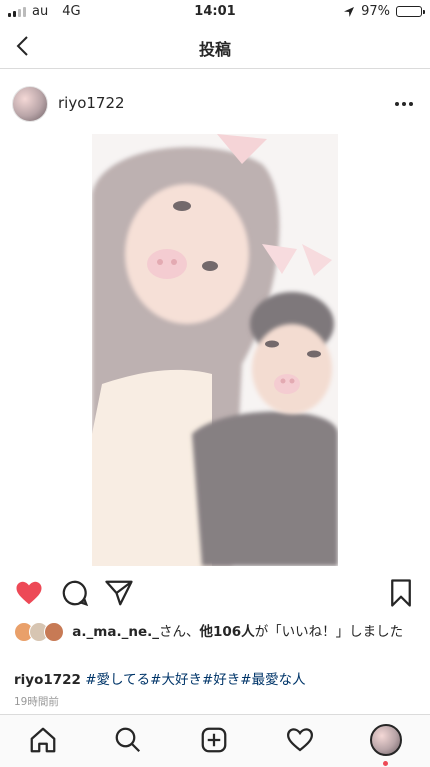  What do you see at coordinates (179, 632) in the screenshot?
I see `likes-middle-text: さん、` at bounding box center [179, 632].